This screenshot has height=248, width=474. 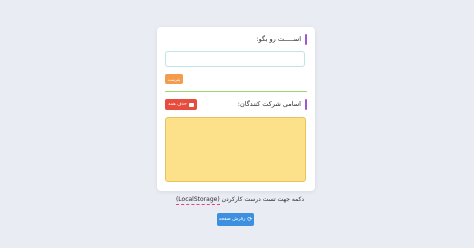 I want to click on trash-icon, so click(x=191, y=104).